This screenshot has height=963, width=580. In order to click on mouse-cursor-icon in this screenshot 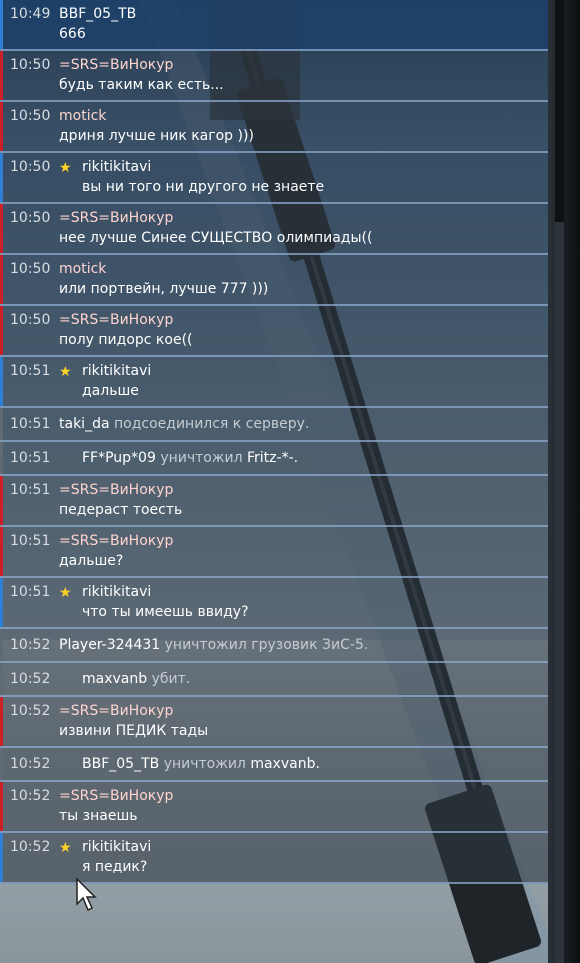, I will do `click(86, 895)`.